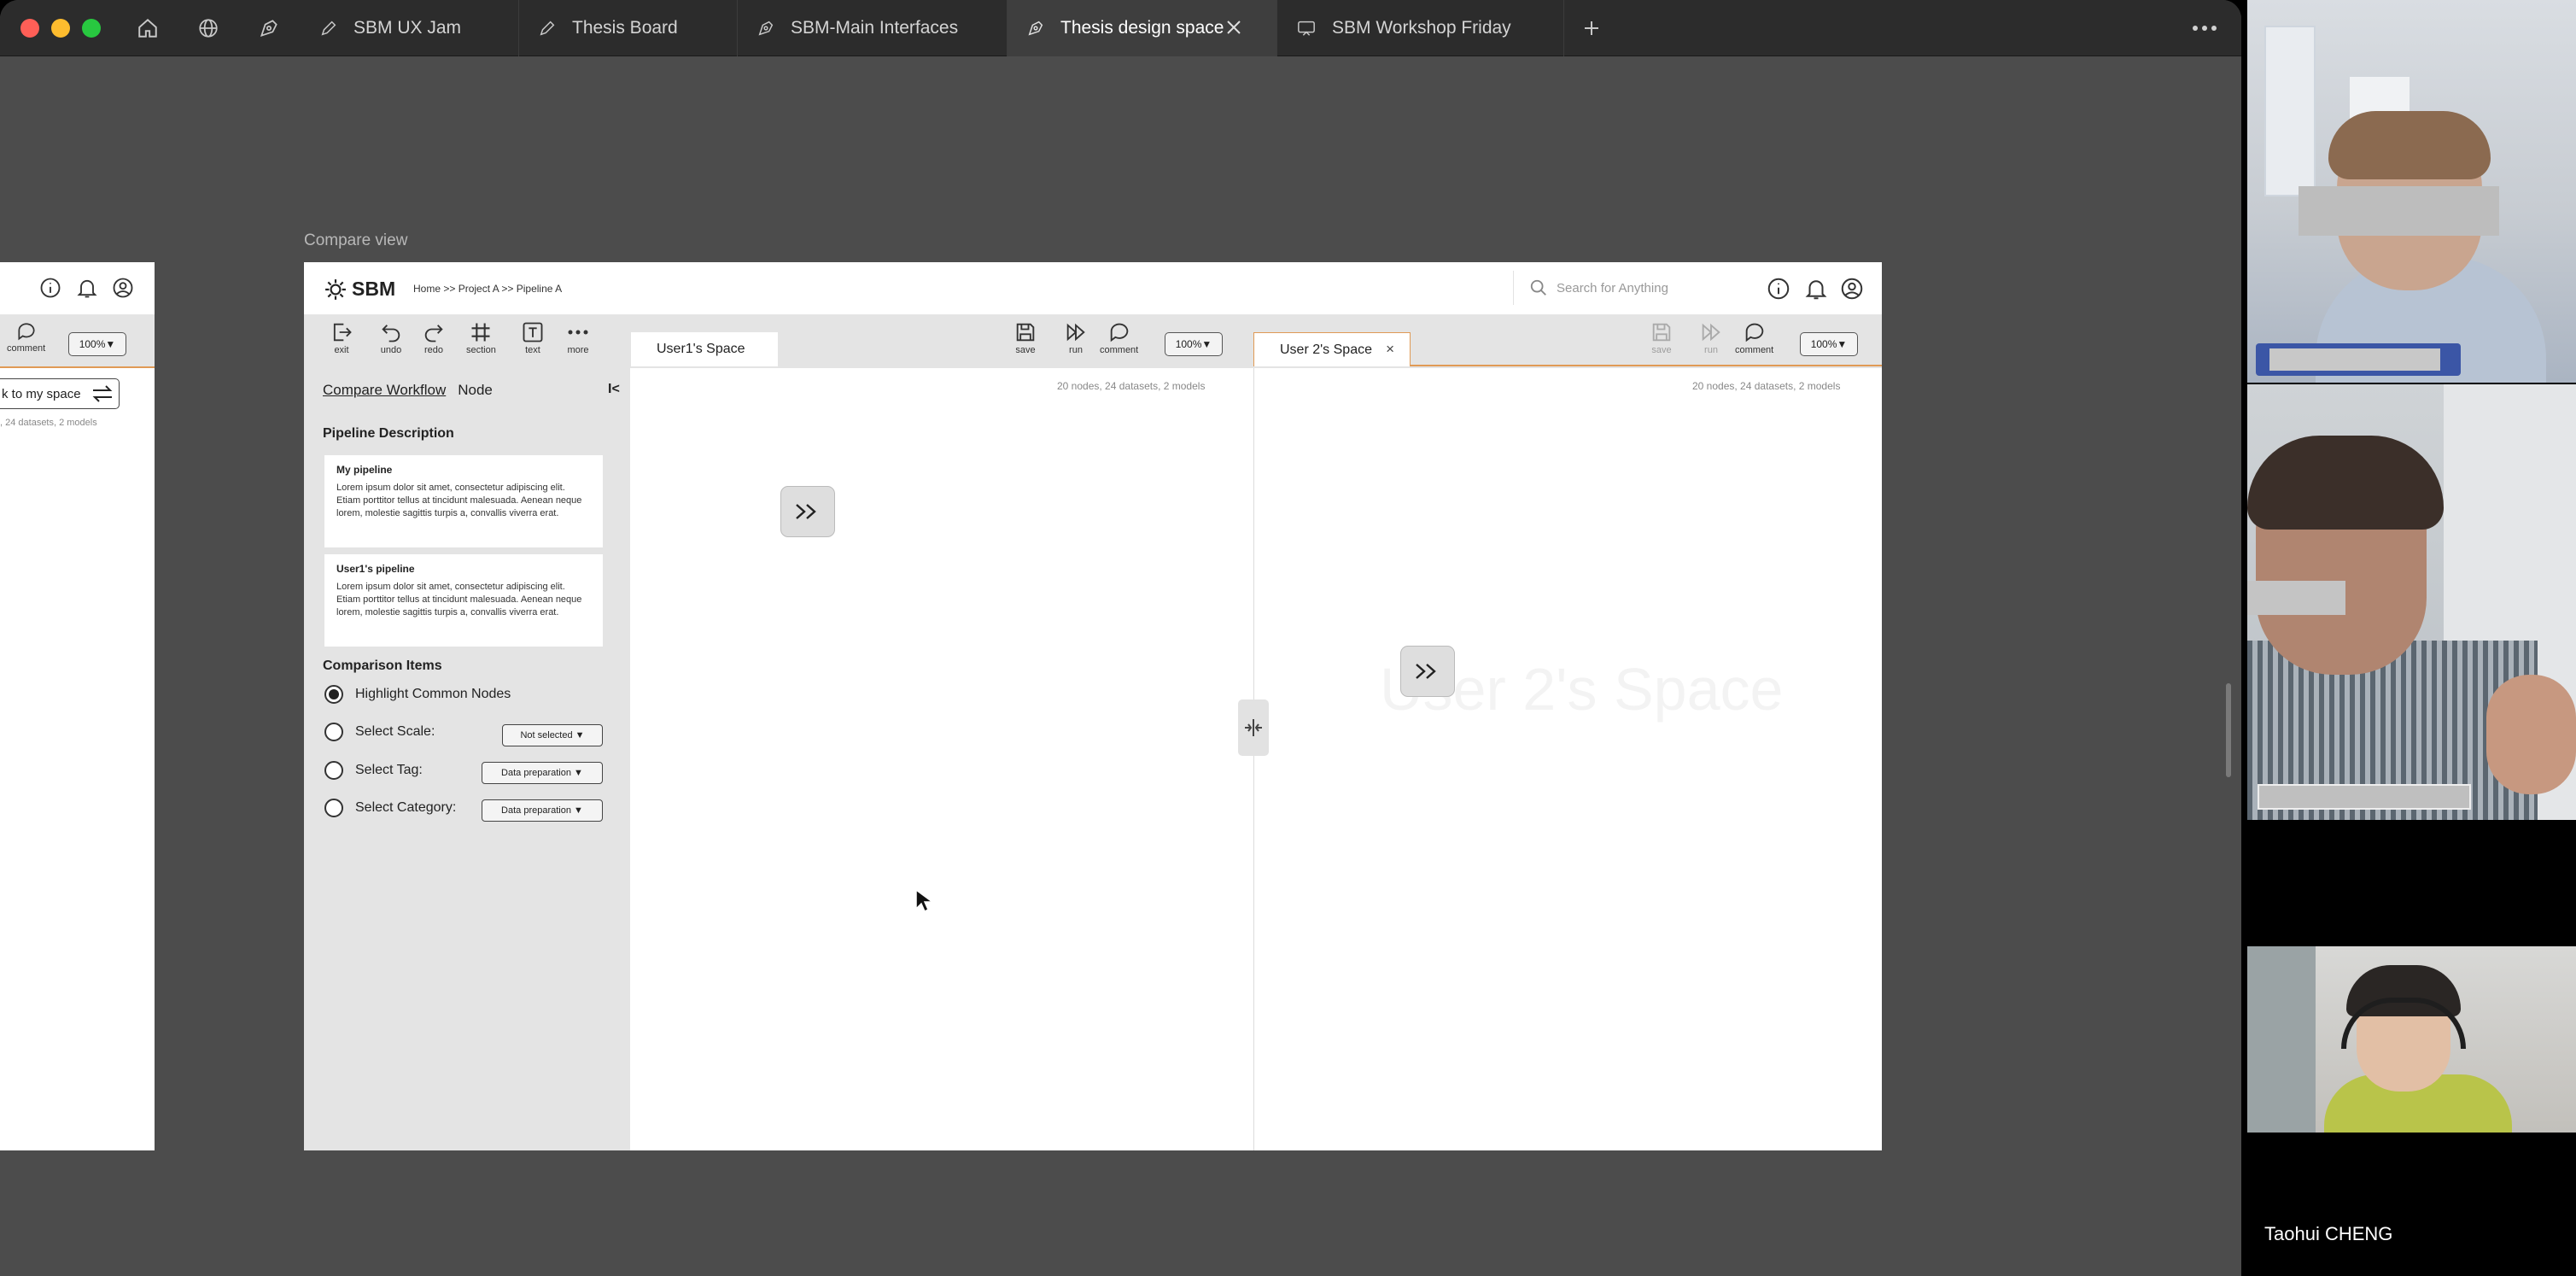 The image size is (2576, 1276). Describe the element at coordinates (2328, 1233) in the screenshot. I see `participant-name: Taohui CHENG` at that location.